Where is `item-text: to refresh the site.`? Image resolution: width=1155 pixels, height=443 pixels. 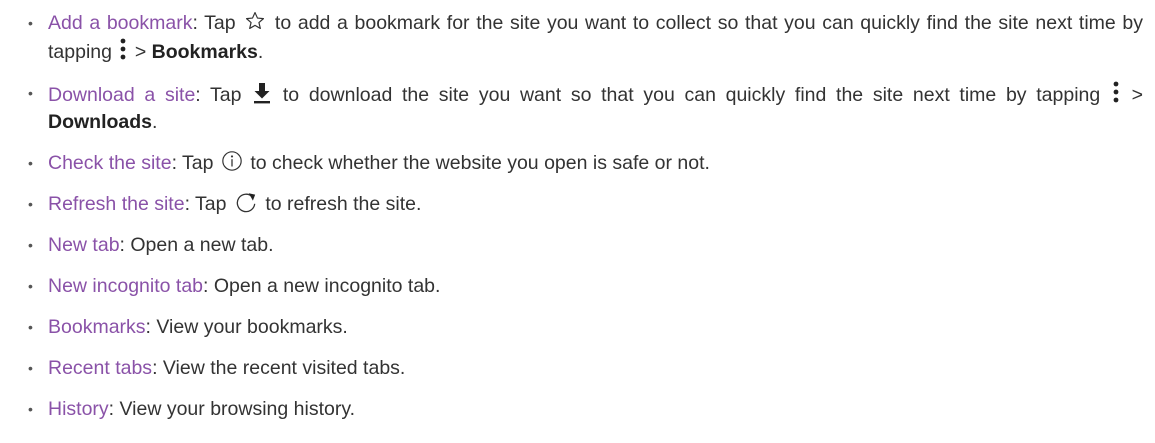
item-text: to refresh the site. is located at coordinates (340, 204).